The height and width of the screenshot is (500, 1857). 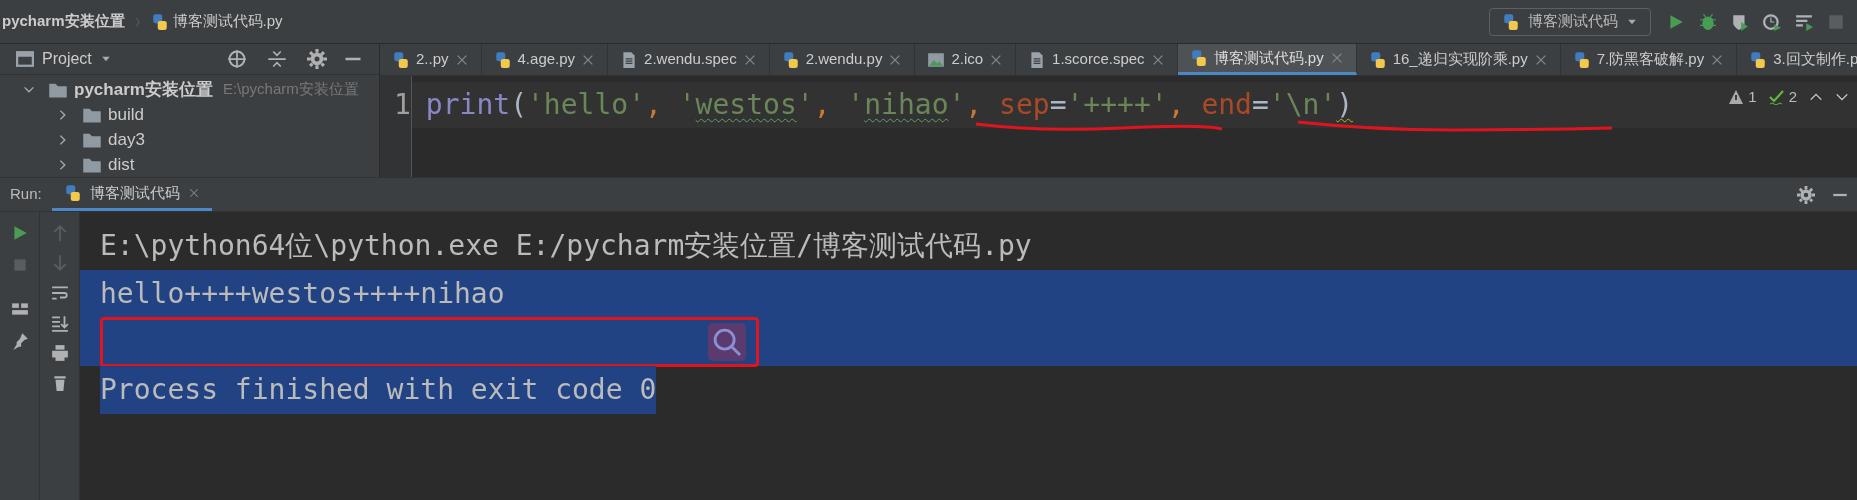 What do you see at coordinates (59, 323) in the screenshot?
I see `scroll-to-end-icon` at bounding box center [59, 323].